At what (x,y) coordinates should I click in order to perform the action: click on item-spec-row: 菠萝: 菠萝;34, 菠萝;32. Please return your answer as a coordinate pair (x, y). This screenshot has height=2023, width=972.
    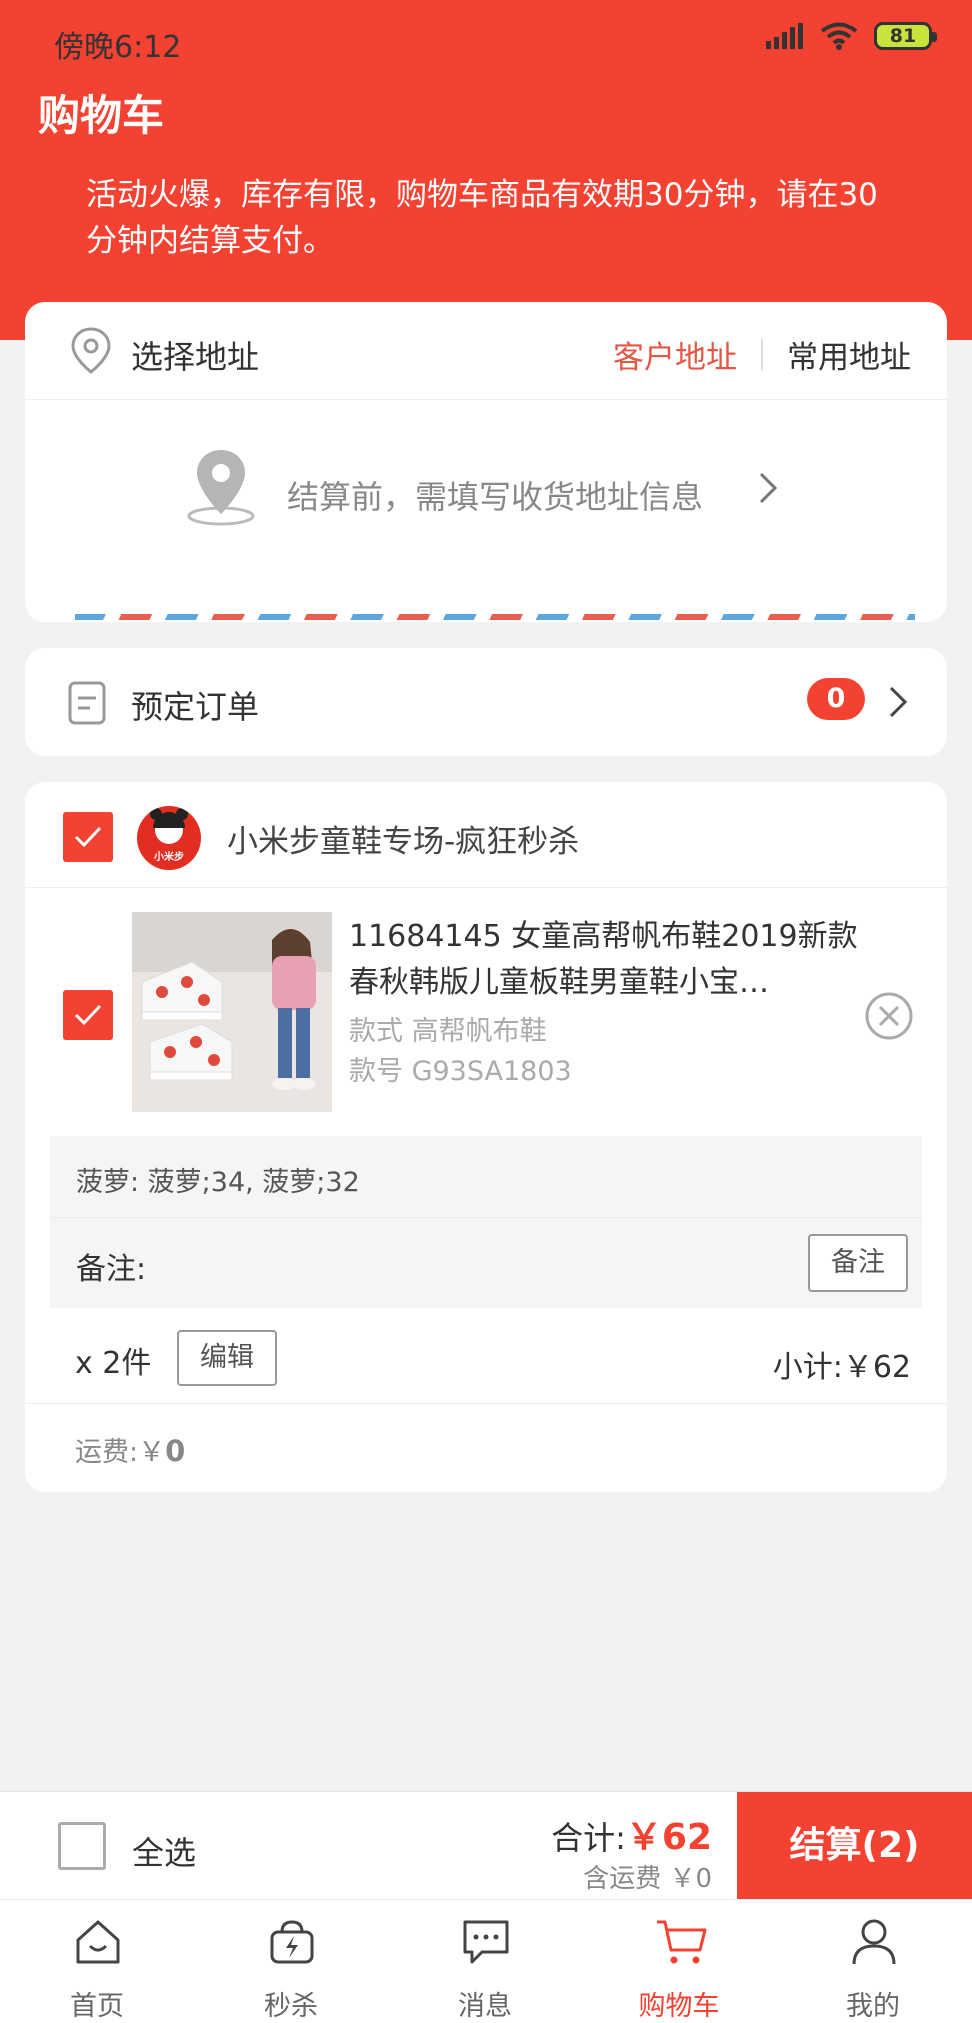
    Looking at the image, I should click on (486, 1177).